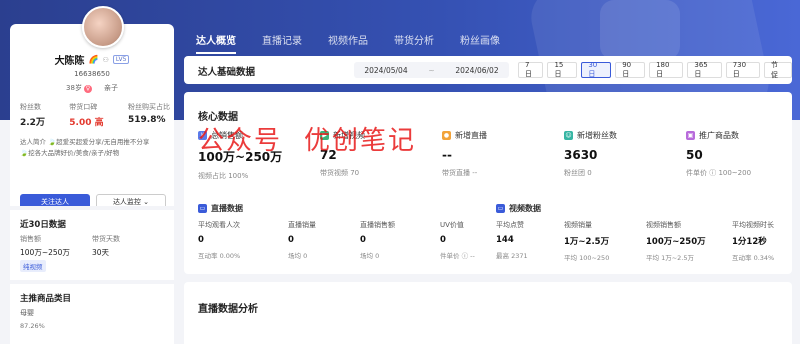 The width and height of the screenshot is (800, 344). What do you see at coordinates (105, 59) in the screenshot?
I see `verified-icon: ⚇` at bounding box center [105, 59].